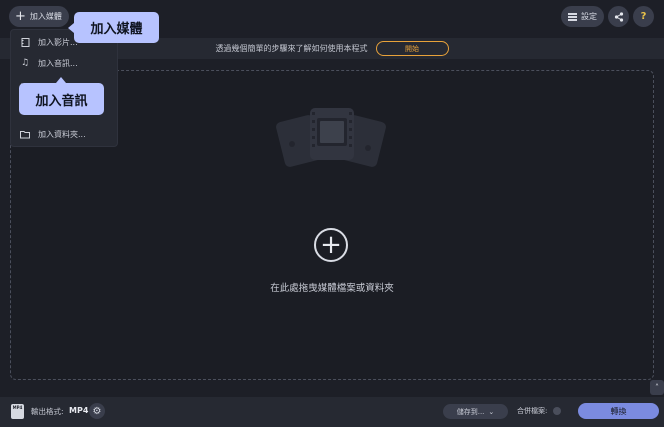 This screenshot has width=664, height=427. What do you see at coordinates (332, 288) in the screenshot?
I see `drop-zone-text: 在此處拖曳媒體檔案或資料夾` at bounding box center [332, 288].